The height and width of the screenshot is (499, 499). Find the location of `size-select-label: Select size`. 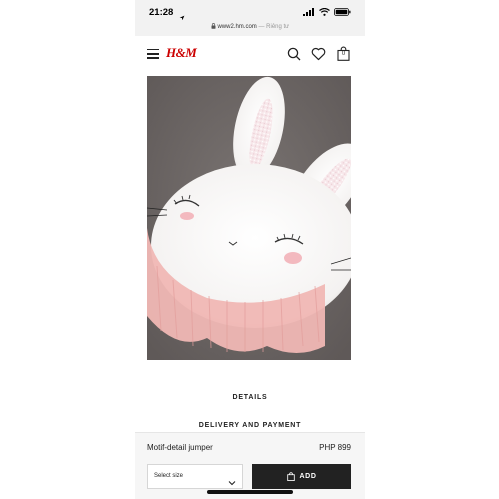

size-select-label: Select size is located at coordinates (169, 476).